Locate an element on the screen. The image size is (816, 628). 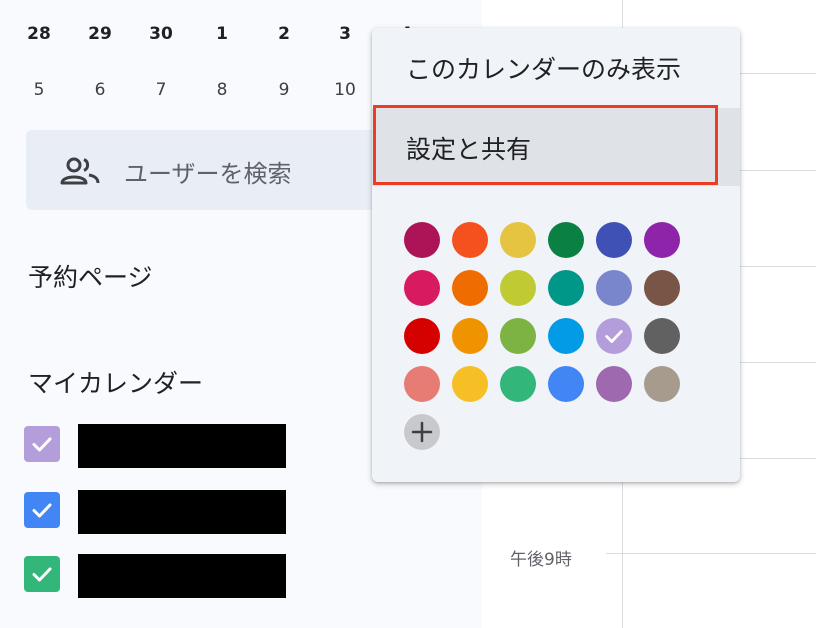
mini-calendar-day: 5 is located at coordinates (39, 90).